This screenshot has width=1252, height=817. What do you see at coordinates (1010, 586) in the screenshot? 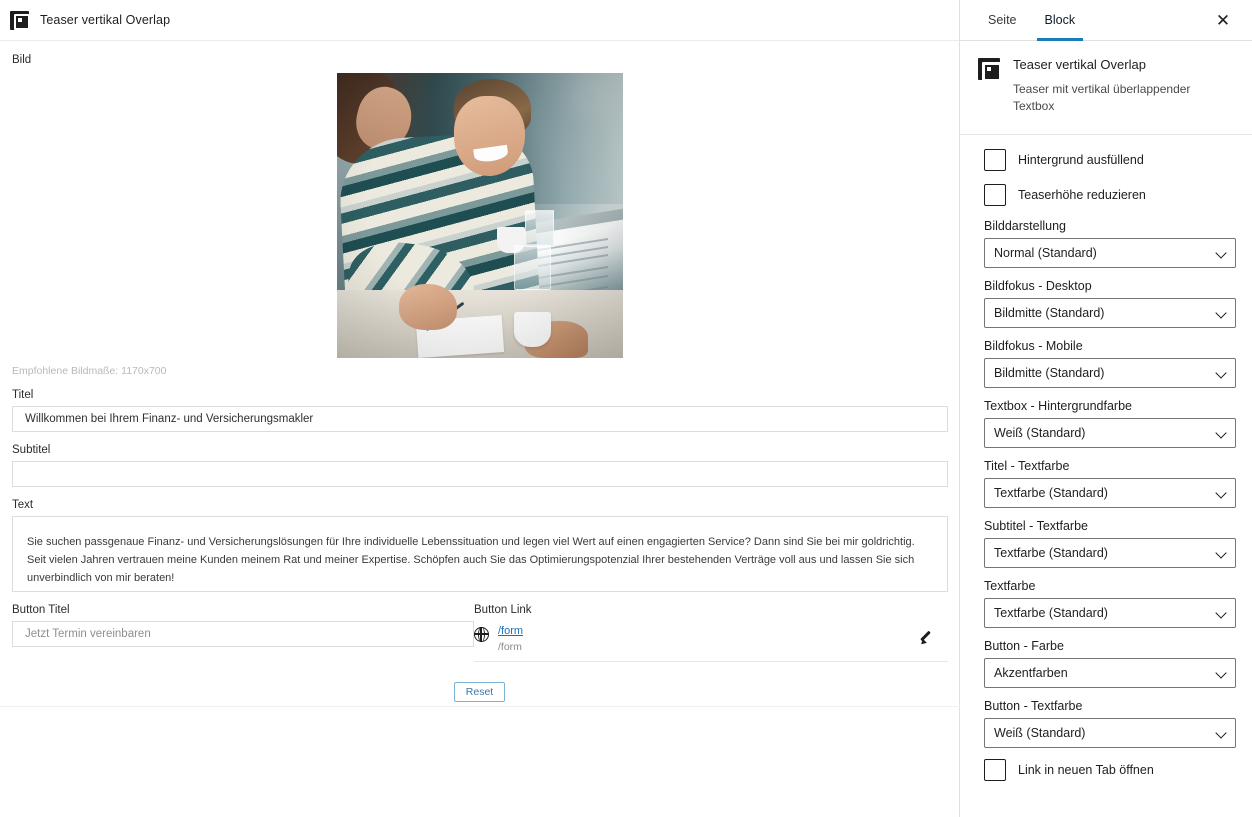
I see `select-label-textfarbe: Textfarbe` at bounding box center [1010, 586].